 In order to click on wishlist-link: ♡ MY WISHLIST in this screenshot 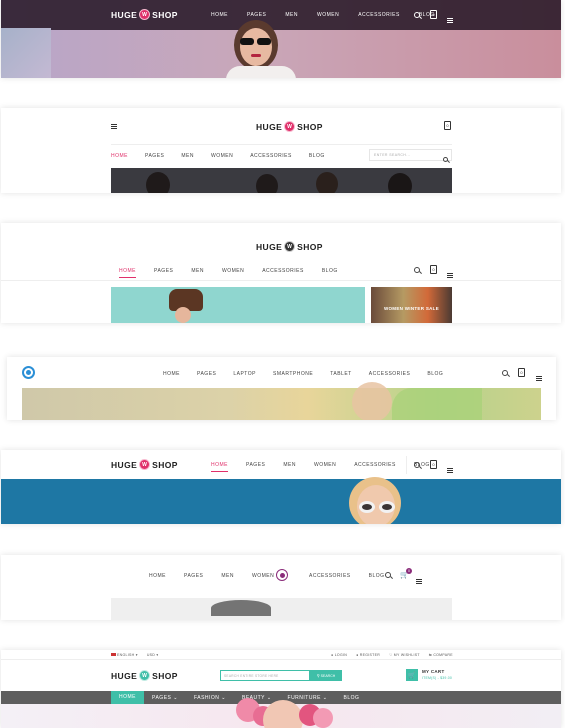, I will do `click(404, 655)`.